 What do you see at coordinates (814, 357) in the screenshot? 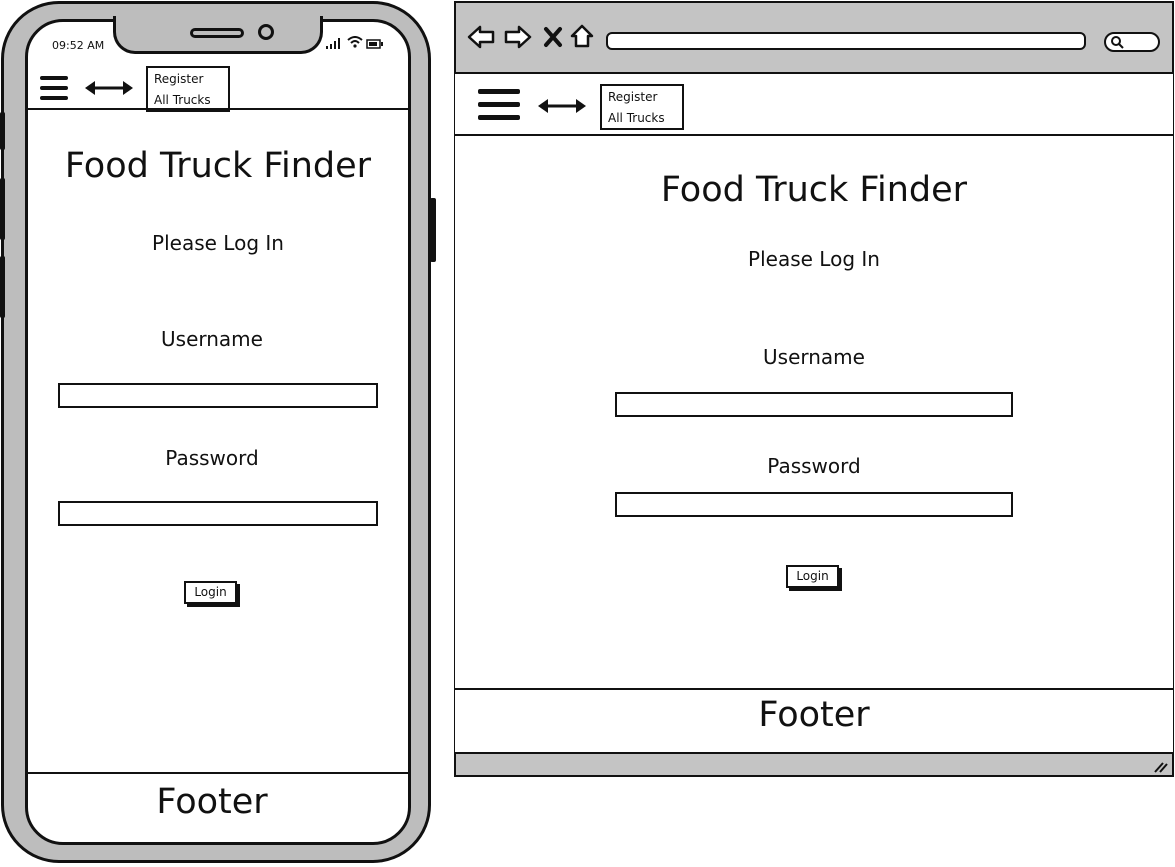
I see `desktop-username-label: Username` at bounding box center [814, 357].